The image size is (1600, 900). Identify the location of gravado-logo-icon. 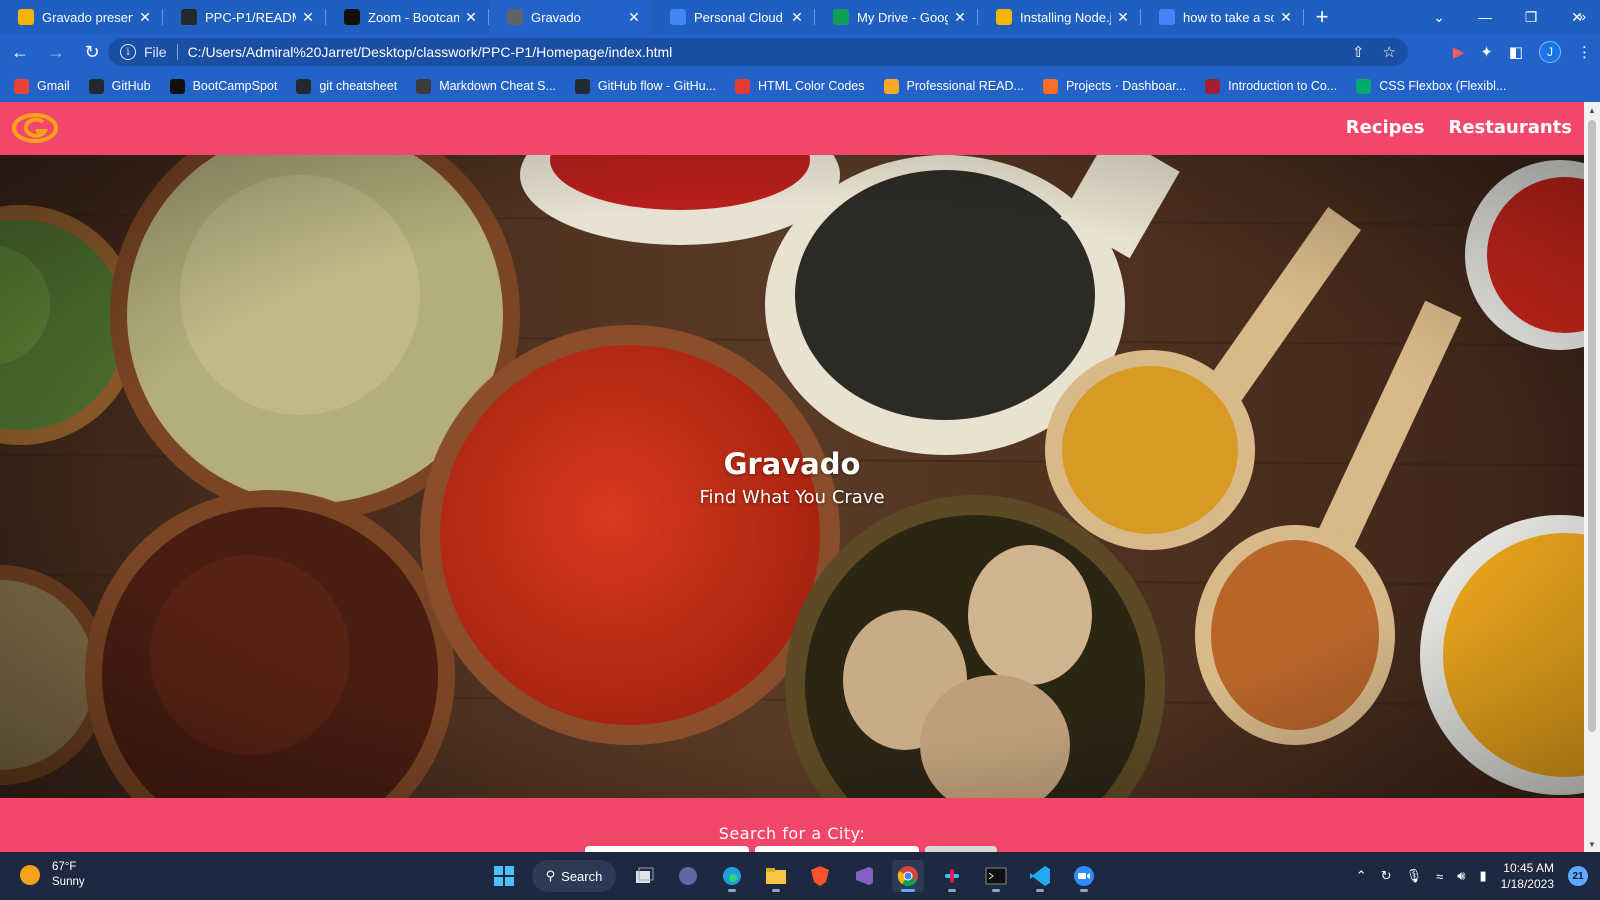
(35, 128).